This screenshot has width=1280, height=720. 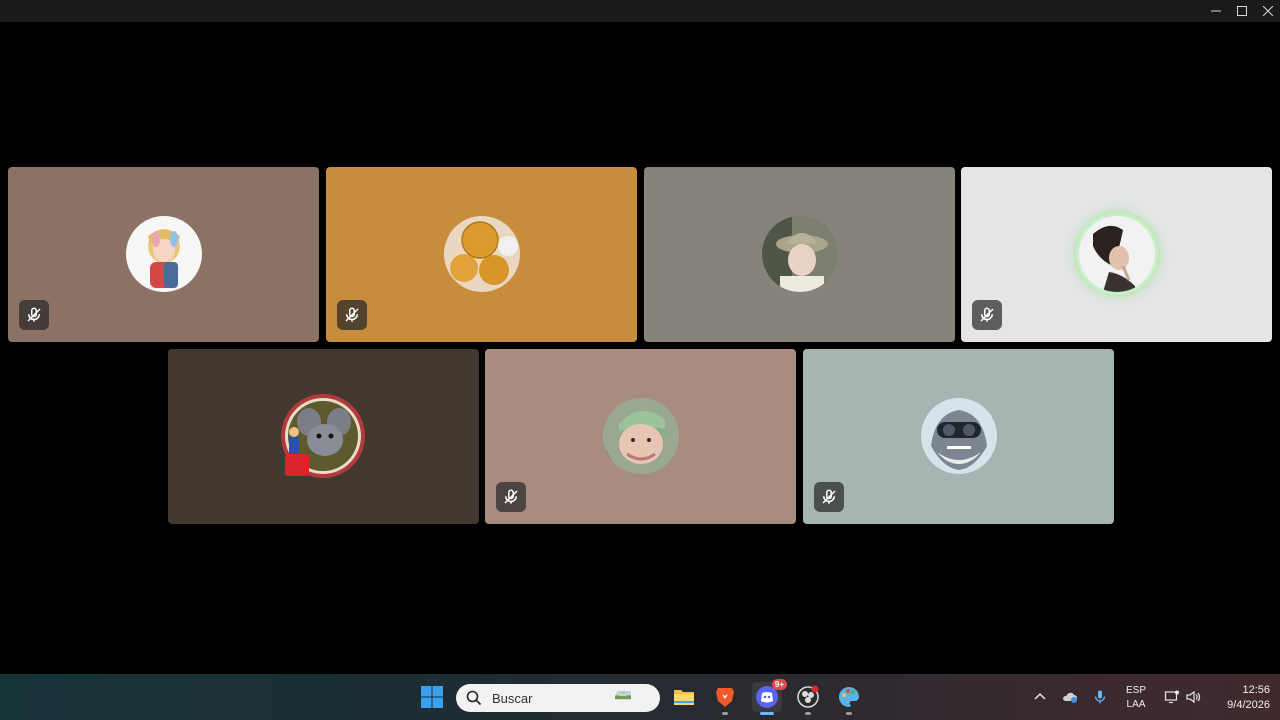 What do you see at coordinates (474, 698) in the screenshot?
I see `search-icon` at bounding box center [474, 698].